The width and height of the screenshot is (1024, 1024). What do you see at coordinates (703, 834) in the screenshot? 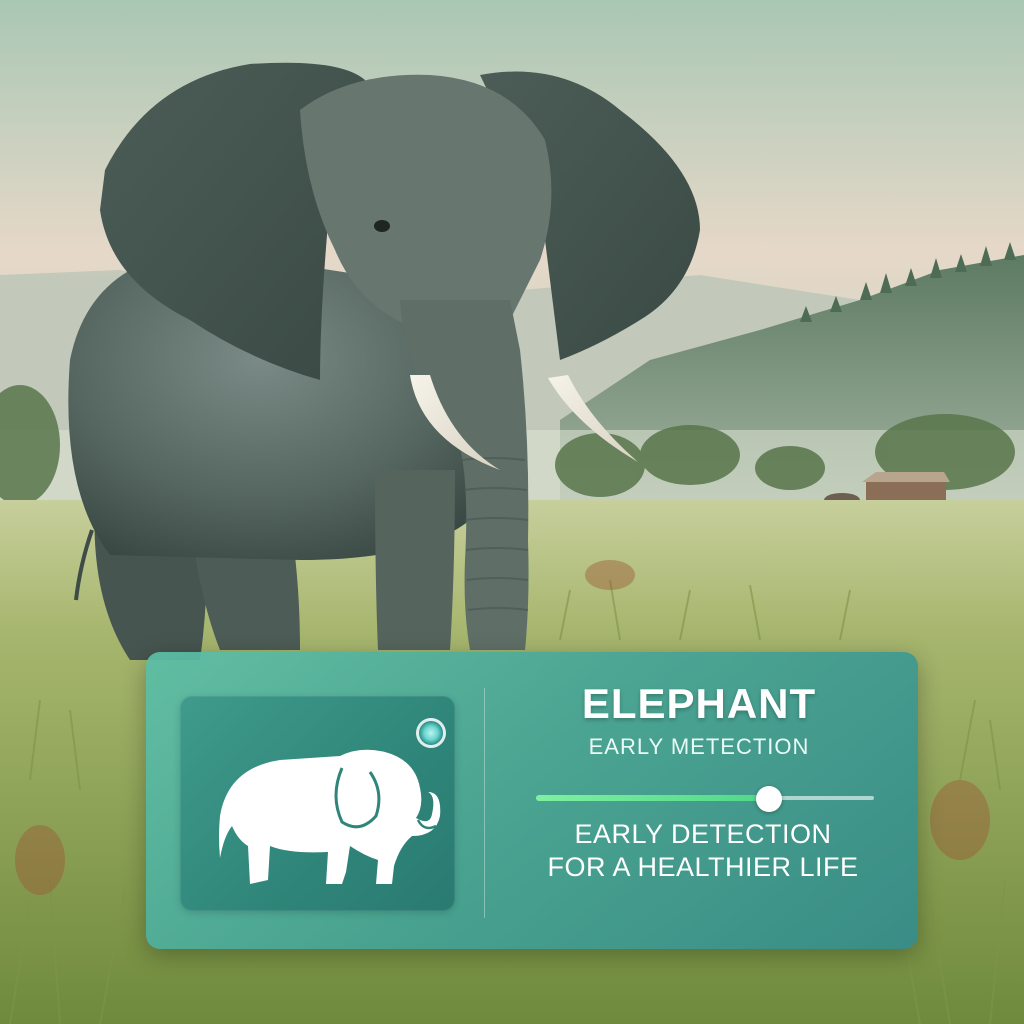
I see `tagline-line-1: EARLY DETECTION` at bounding box center [703, 834].